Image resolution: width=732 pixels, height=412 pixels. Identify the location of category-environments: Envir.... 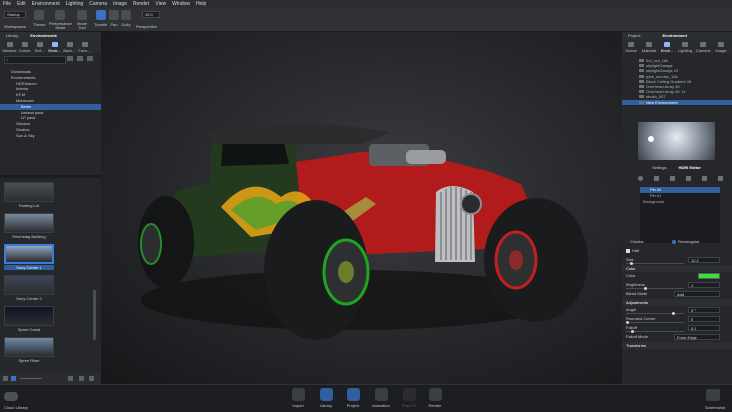
(54, 47).